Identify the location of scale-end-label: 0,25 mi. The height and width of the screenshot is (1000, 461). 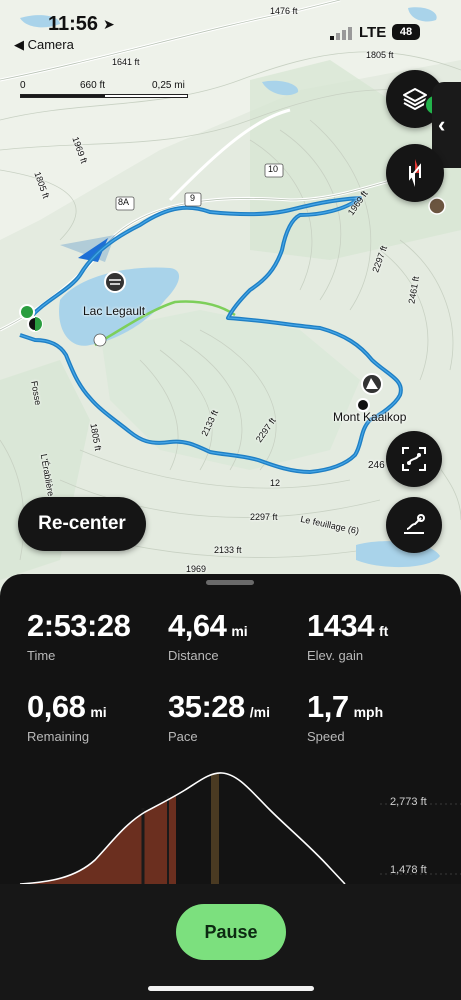
(168, 85).